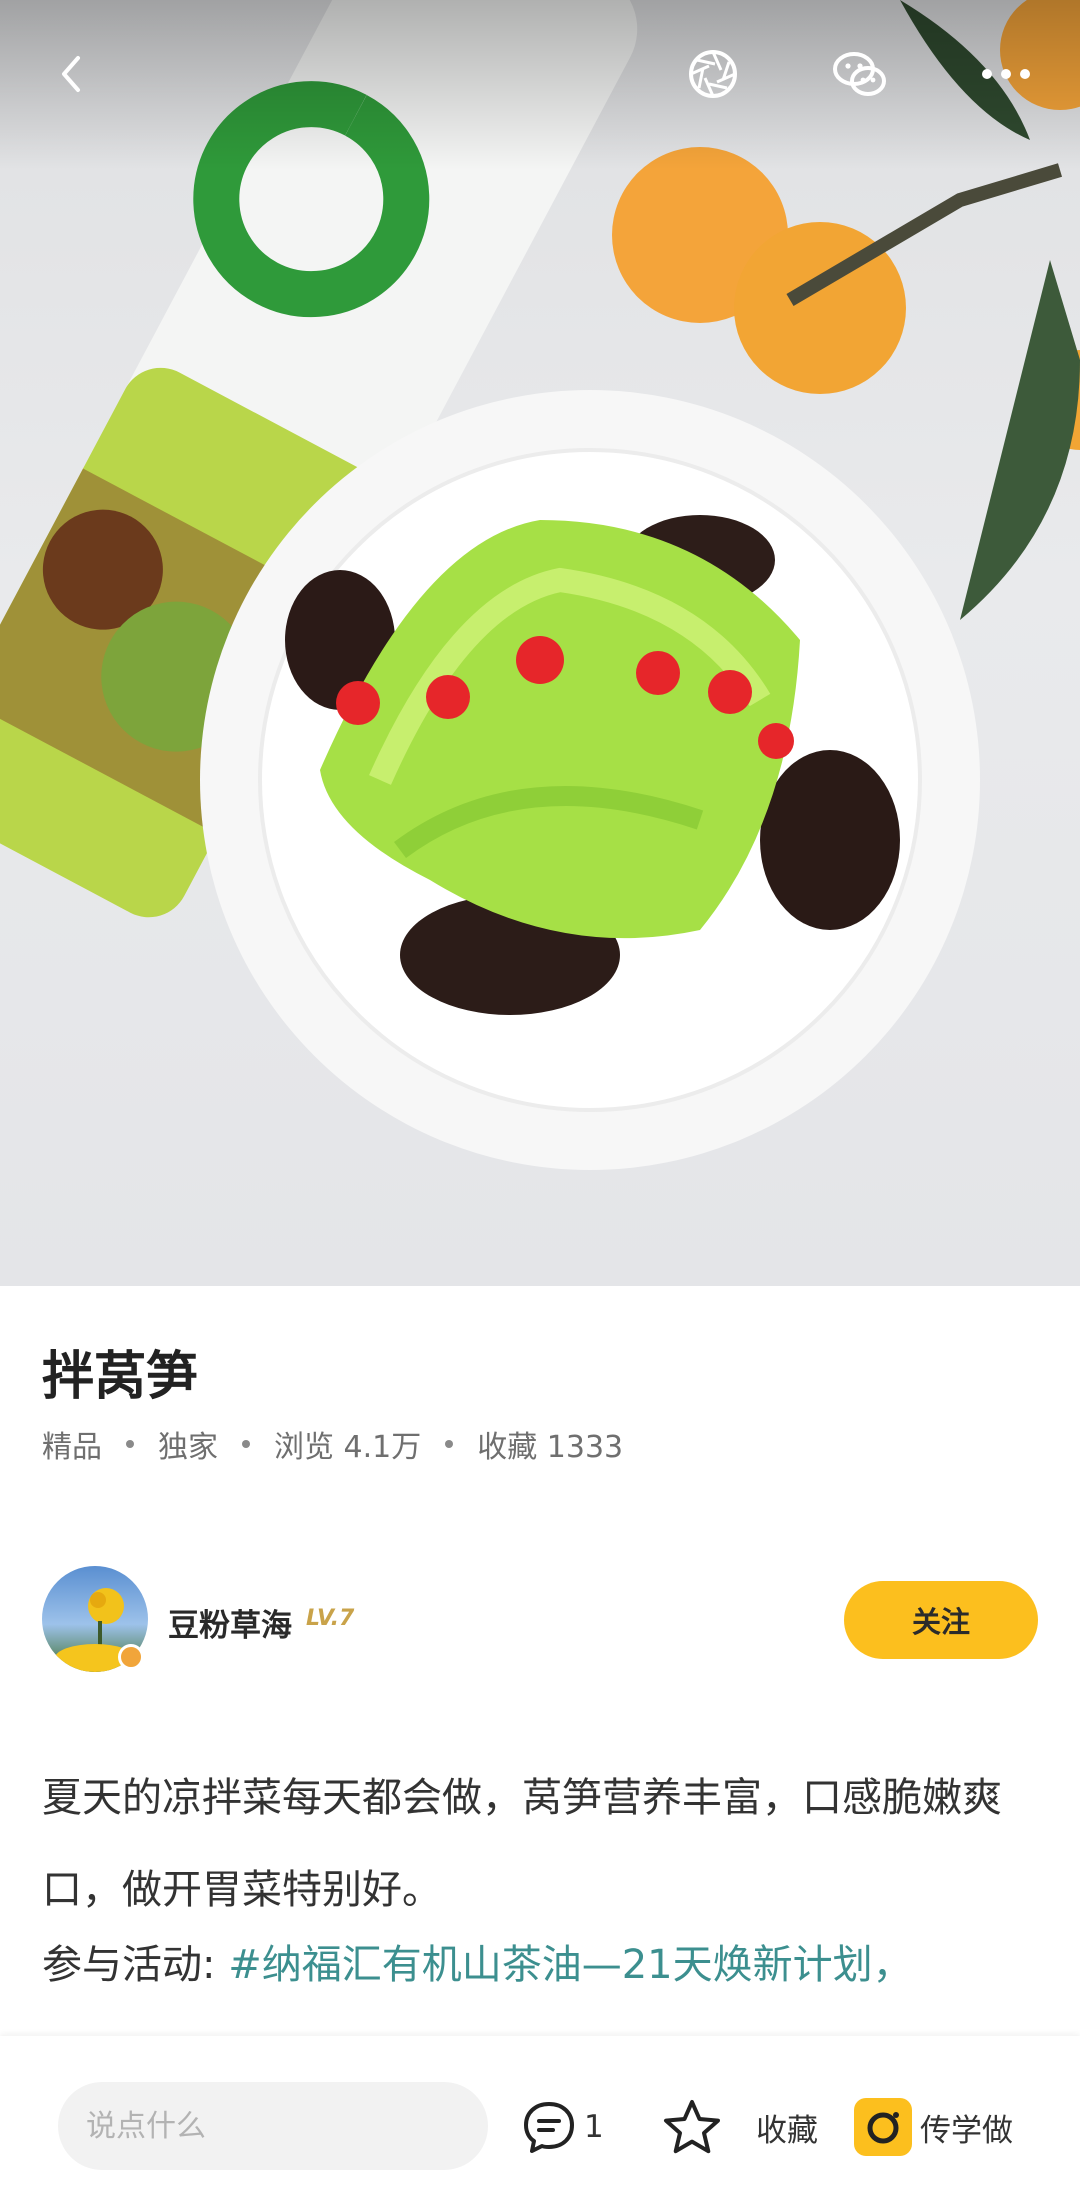  What do you see at coordinates (131, 1657) in the screenshot?
I see `verified-badge-icon` at bounding box center [131, 1657].